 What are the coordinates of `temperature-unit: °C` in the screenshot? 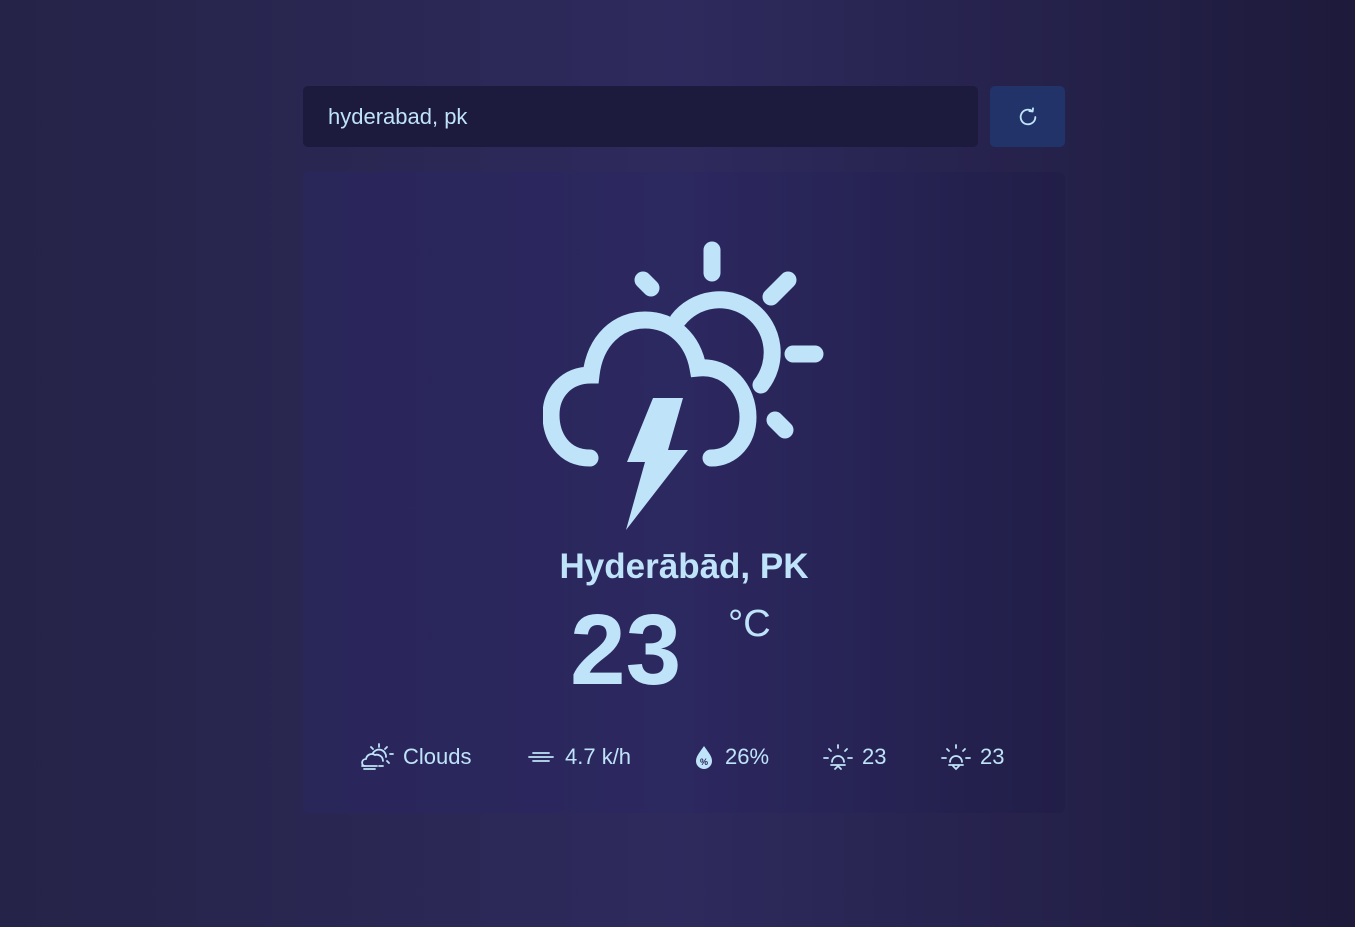 It's located at (749, 624).